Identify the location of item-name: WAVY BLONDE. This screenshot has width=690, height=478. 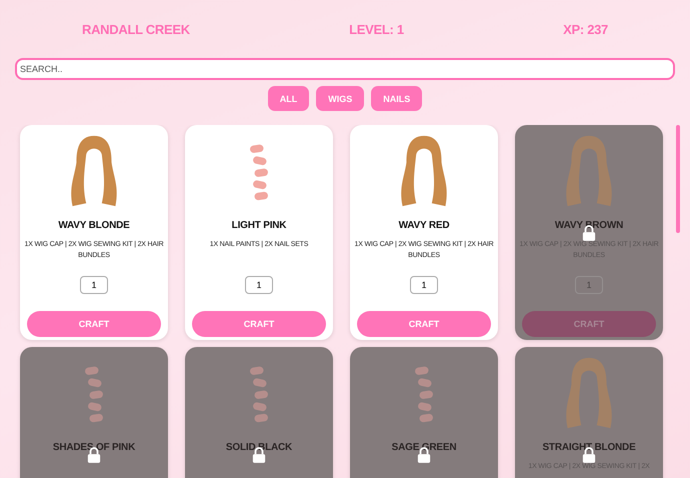
(94, 225).